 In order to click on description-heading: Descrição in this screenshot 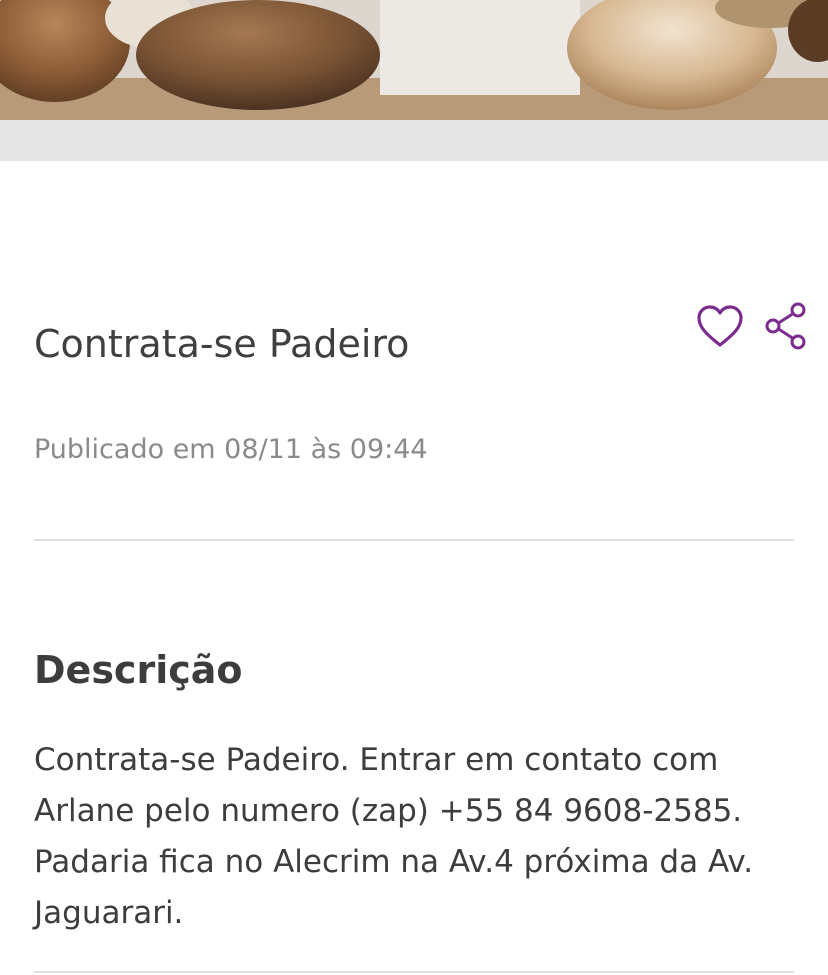, I will do `click(138, 670)`.